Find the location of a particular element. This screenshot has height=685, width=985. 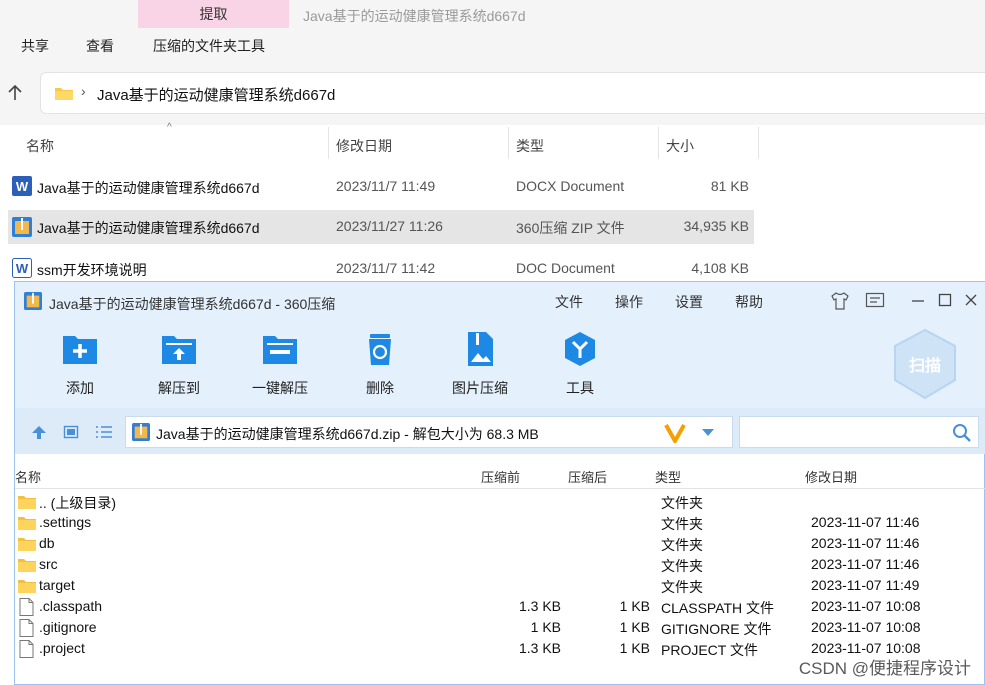

scan-button: 扫描 is located at coordinates (925, 364).